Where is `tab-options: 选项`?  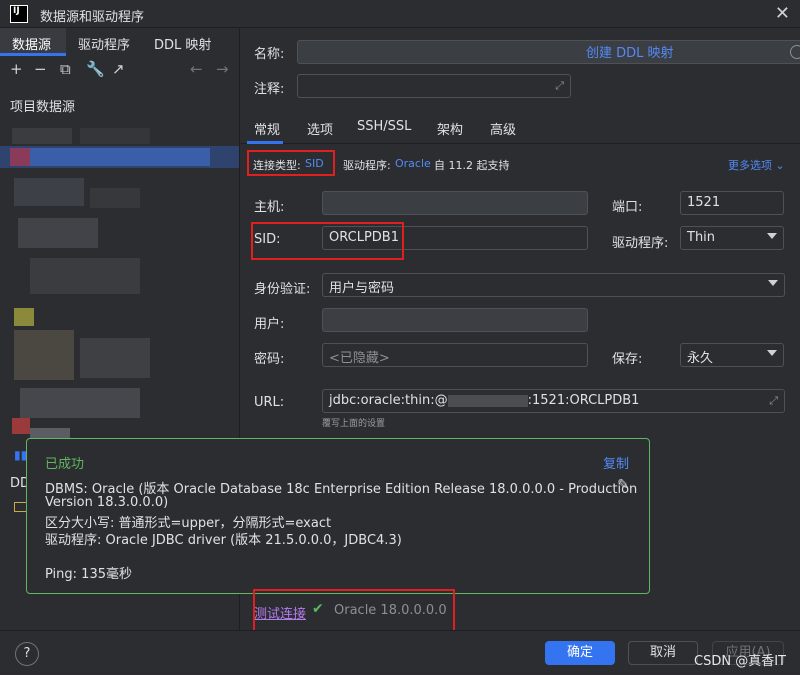 tab-options: 选项 is located at coordinates (320, 128).